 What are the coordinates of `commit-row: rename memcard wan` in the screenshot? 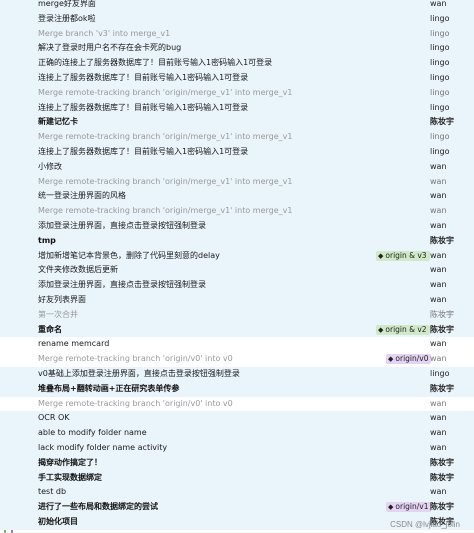 It's located at (237, 345).